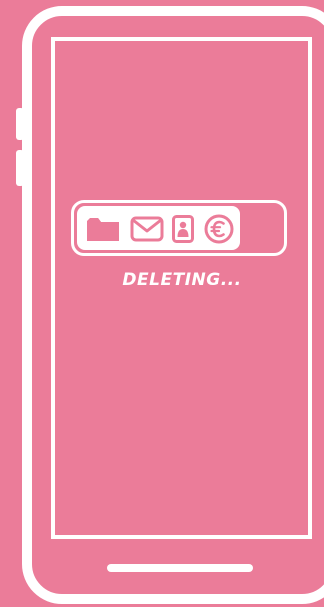  Describe the element at coordinates (183, 229) in the screenshot. I see `contact-icon` at that location.